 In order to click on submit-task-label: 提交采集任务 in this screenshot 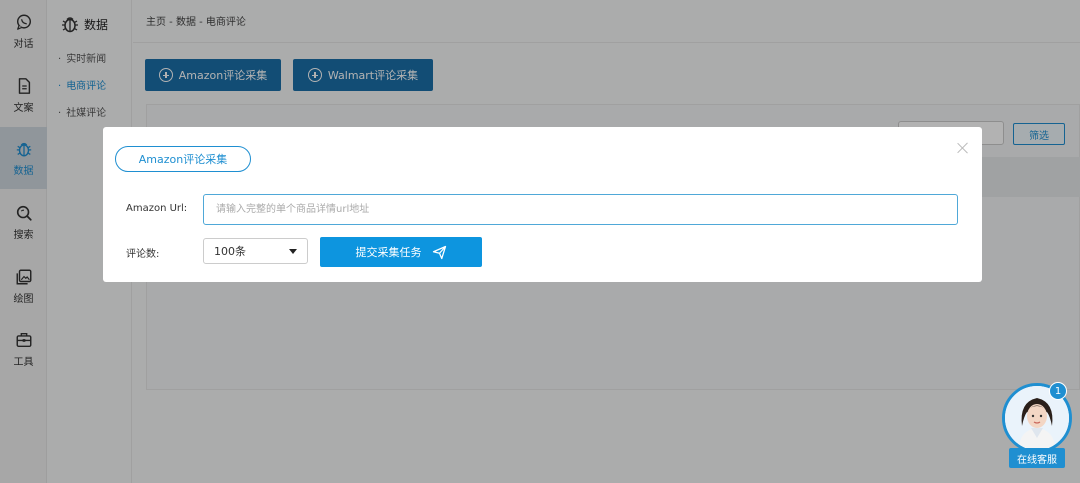, I will do `click(388, 252)`.